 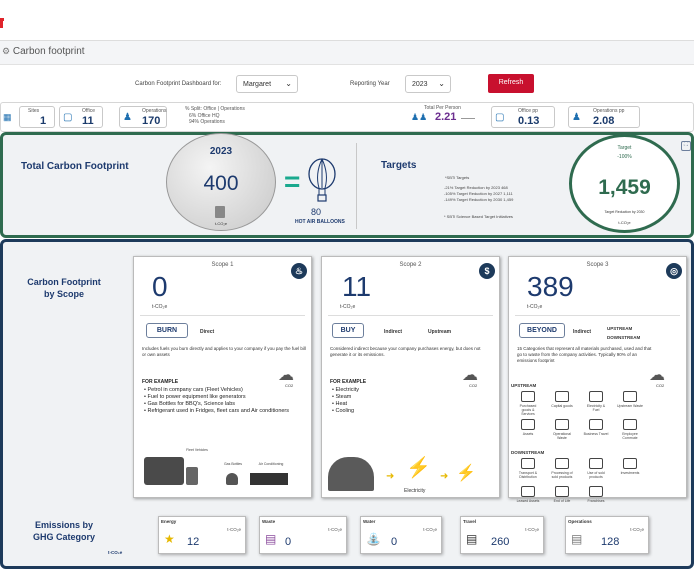 I want to click on user-select: Margaret ⌄, so click(x=267, y=84).